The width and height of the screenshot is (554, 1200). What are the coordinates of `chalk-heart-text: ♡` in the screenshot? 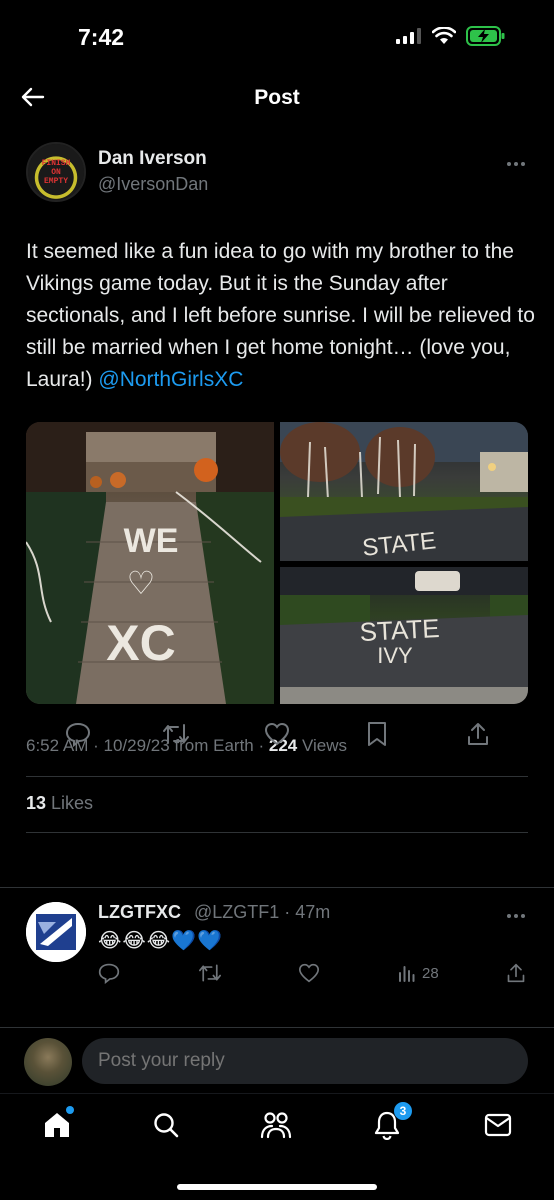 It's located at (141, 583).